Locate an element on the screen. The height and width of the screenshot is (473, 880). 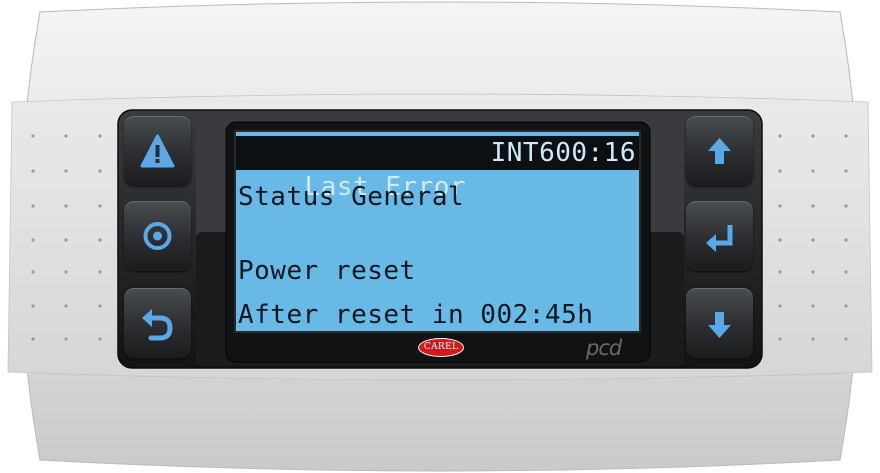
down-button is located at coordinates (719, 323).